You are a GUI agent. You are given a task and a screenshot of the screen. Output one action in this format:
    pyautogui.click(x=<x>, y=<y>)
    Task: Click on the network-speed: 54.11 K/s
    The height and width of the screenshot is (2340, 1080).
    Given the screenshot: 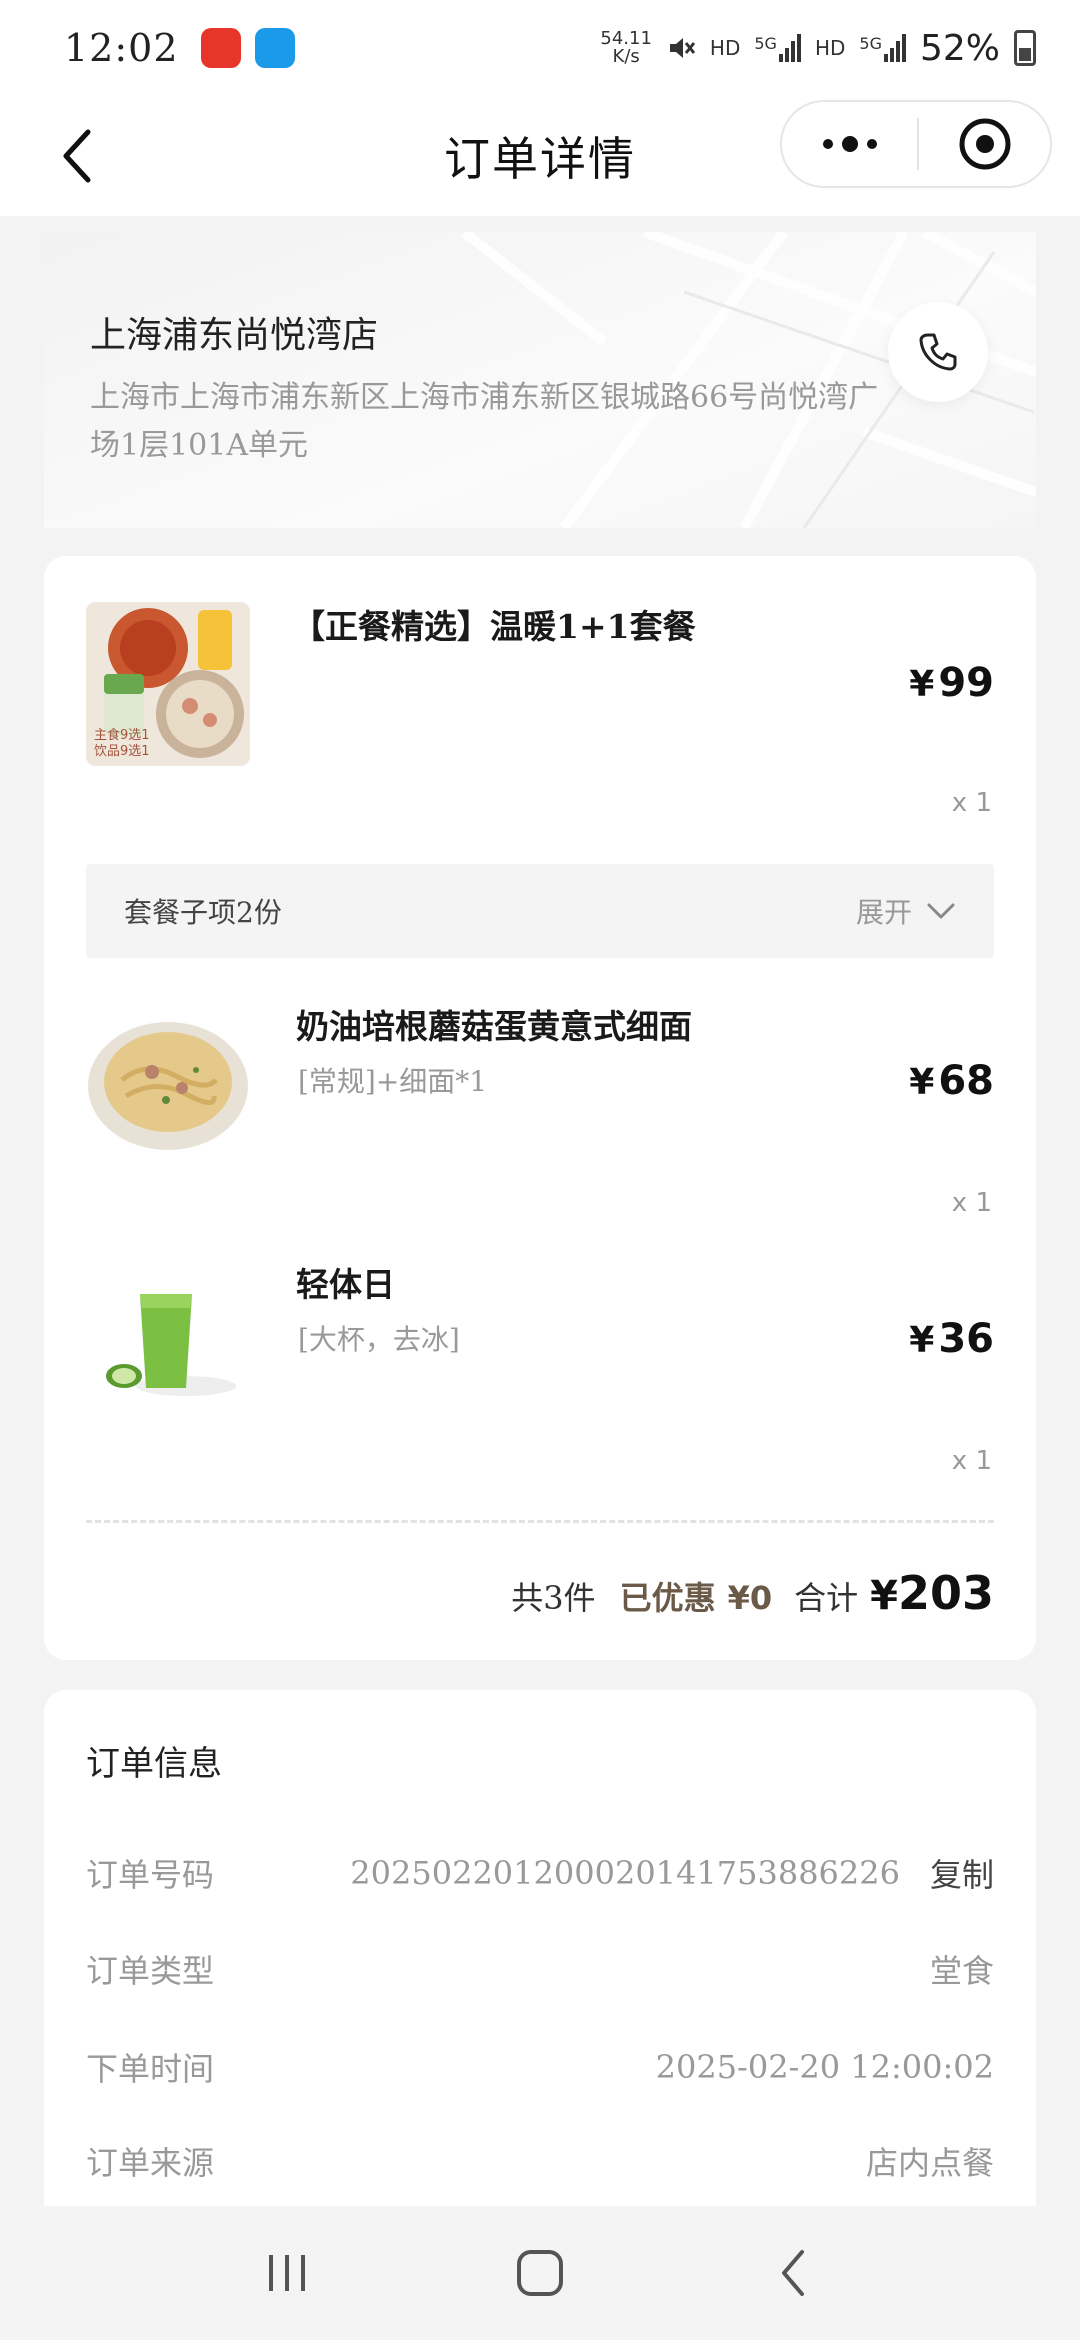 What is the action you would take?
    pyautogui.click(x=626, y=48)
    